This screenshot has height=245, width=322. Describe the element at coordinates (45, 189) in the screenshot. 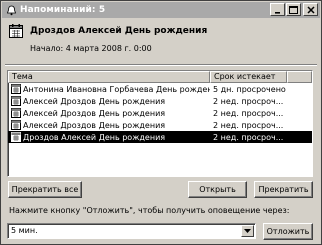

I see `dismiss-all-button: Прекратить все` at that location.